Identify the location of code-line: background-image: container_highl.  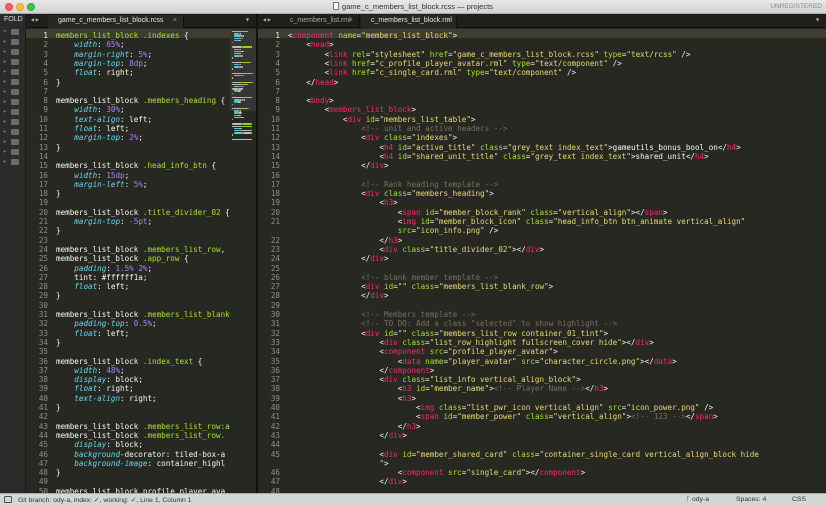
(140, 463).